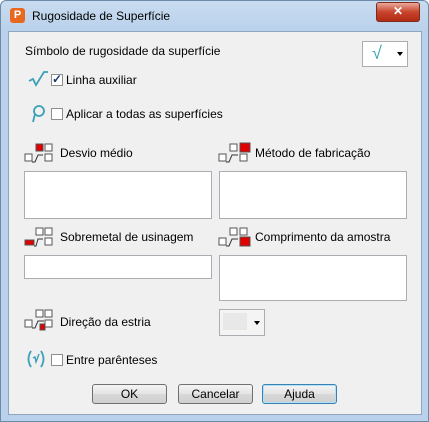 This screenshot has width=429, height=422. What do you see at coordinates (313, 195) in the screenshot?
I see `metodo-input` at bounding box center [313, 195].